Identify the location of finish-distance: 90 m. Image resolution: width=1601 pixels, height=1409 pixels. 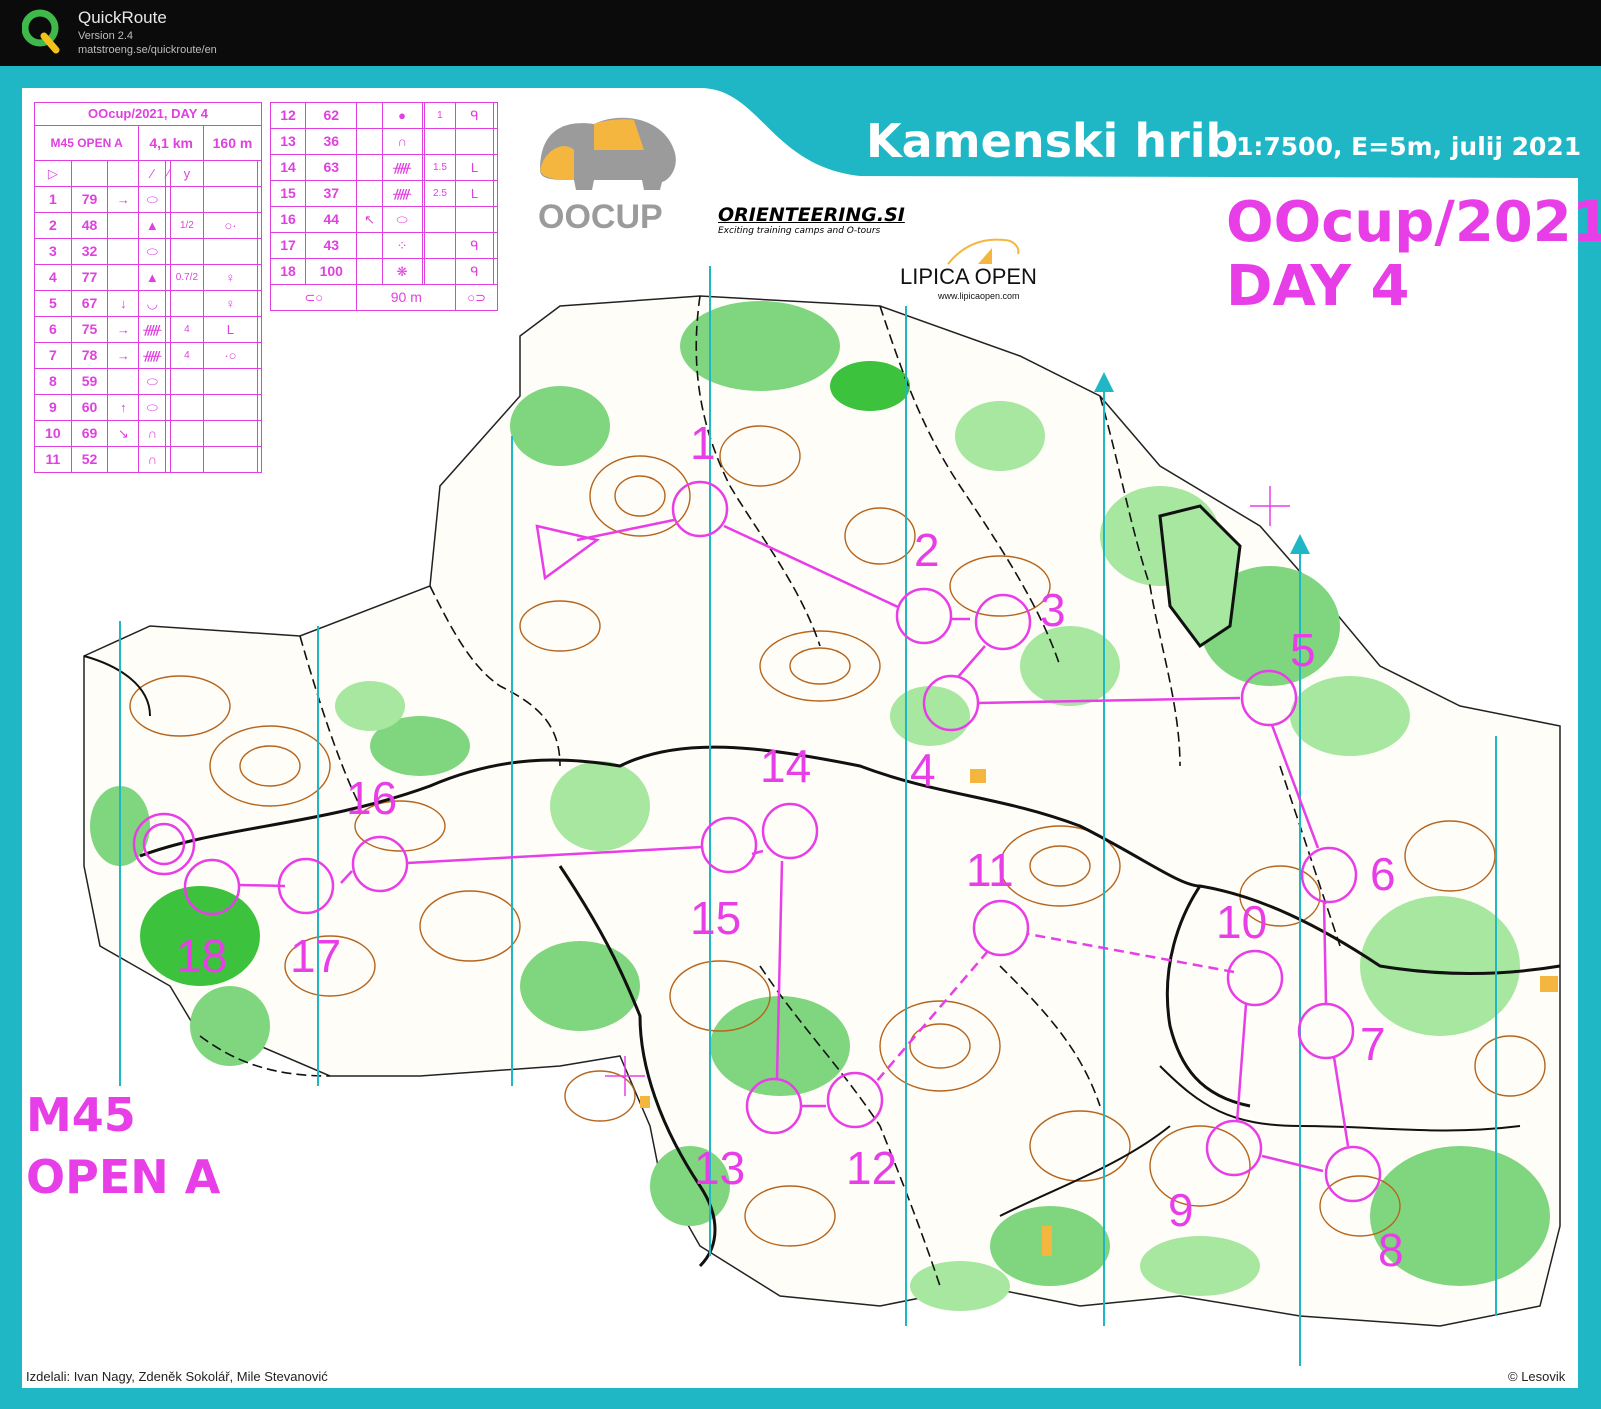
(406, 297).